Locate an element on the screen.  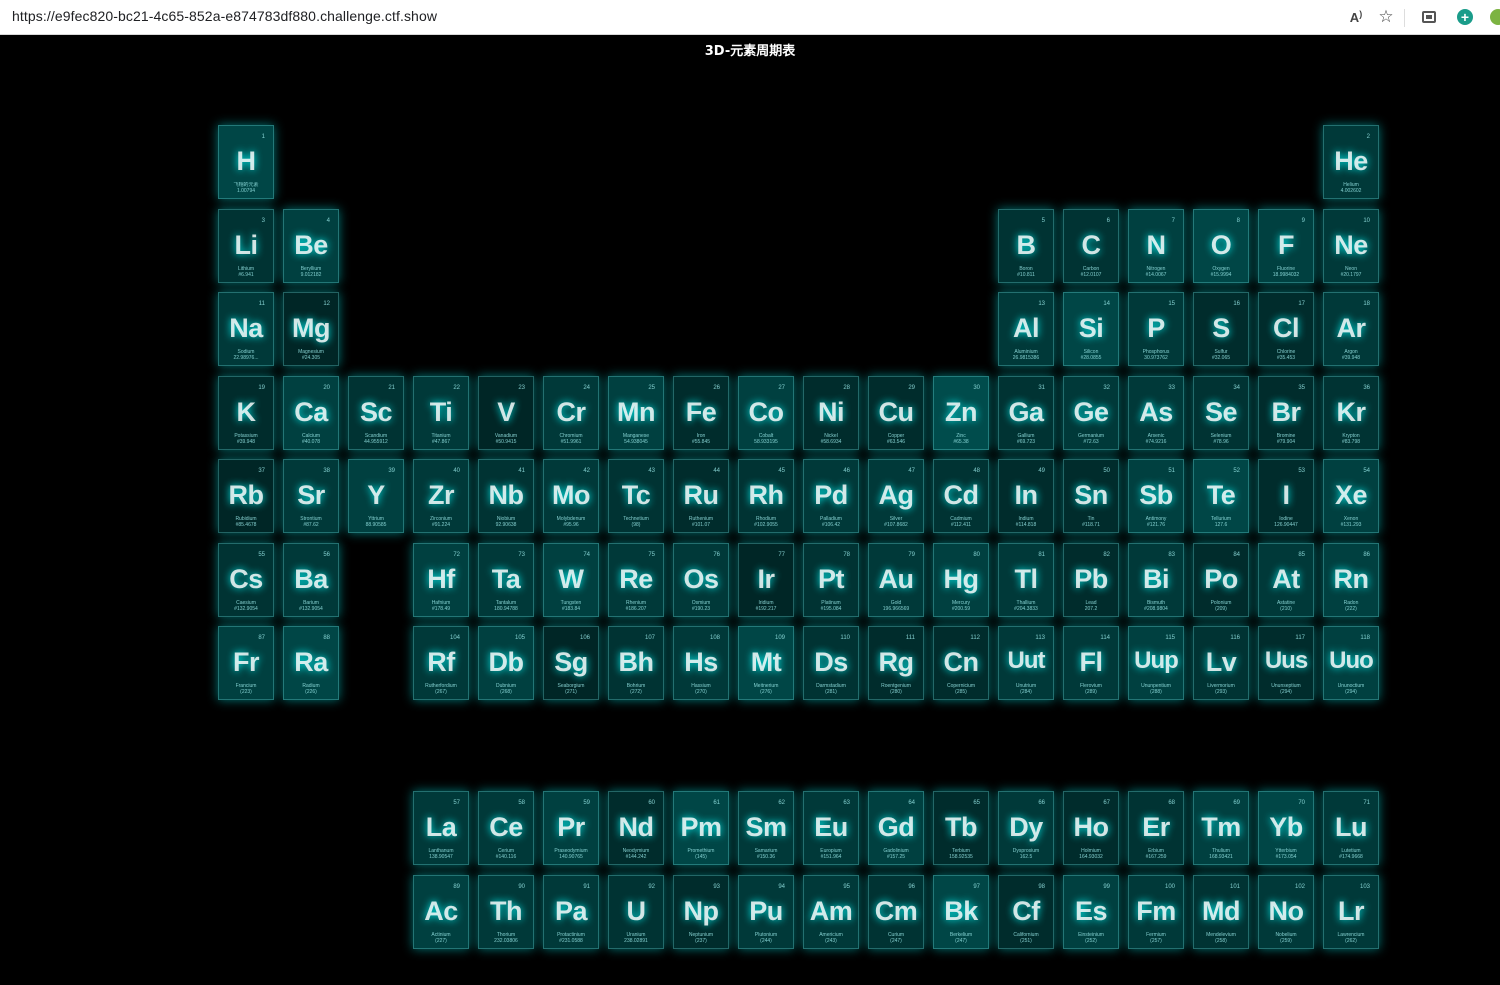
element-tile-os: 76 Os Osmium #190.23 is located at coordinates (701, 580).